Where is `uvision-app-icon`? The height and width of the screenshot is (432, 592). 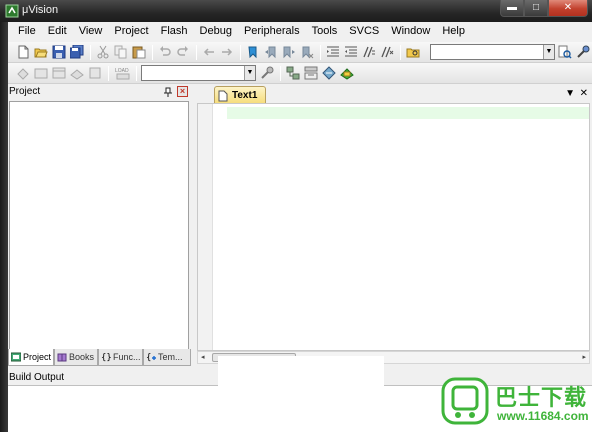 uvision-app-icon is located at coordinates (12, 11).